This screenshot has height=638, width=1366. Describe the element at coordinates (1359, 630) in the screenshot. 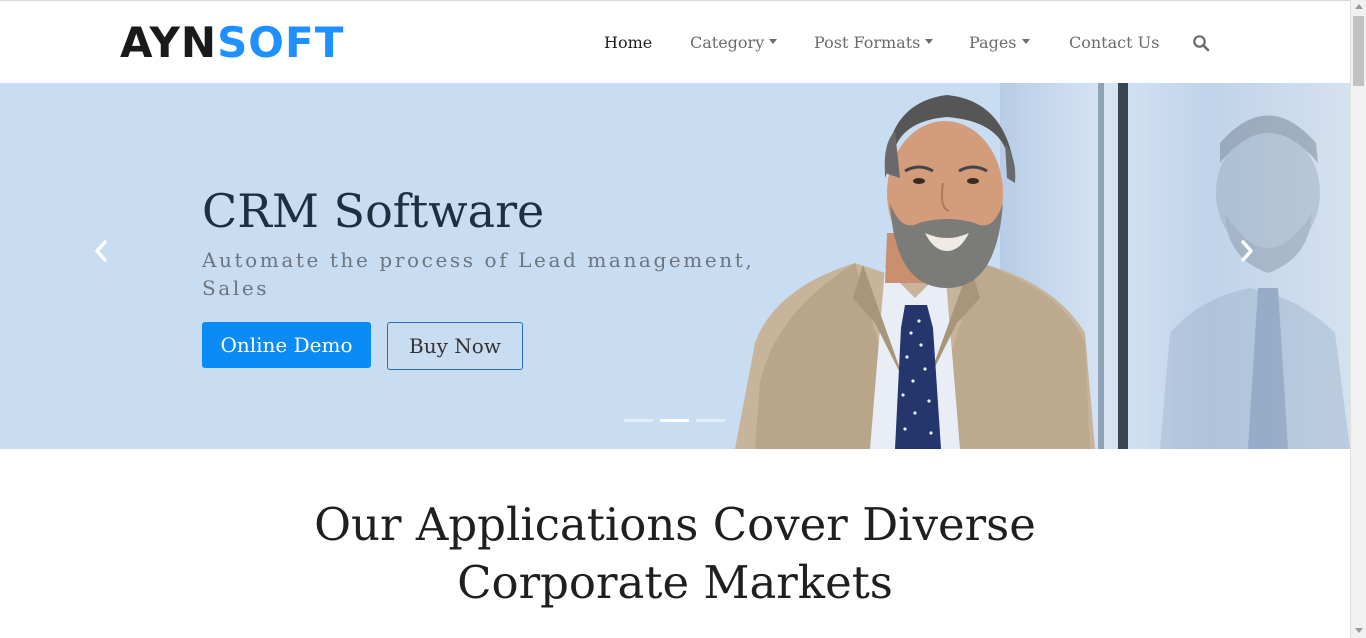

I see `scroll-down-icon` at that location.